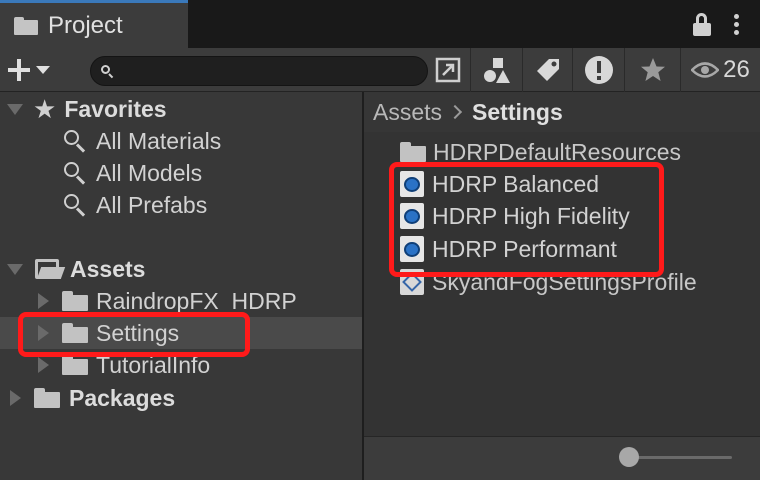  I want to click on tree-item-assets: Assets, so click(181, 269).